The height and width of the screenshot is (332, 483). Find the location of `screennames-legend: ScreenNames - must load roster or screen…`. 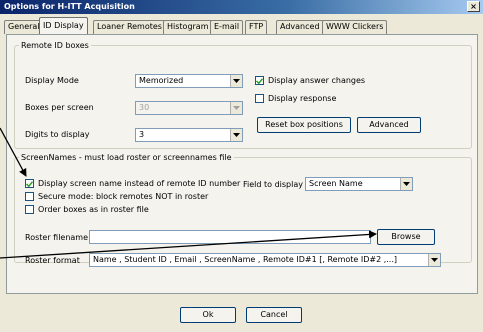

screennames-legend: ScreenNames - must load roster or screen… is located at coordinates (126, 157).